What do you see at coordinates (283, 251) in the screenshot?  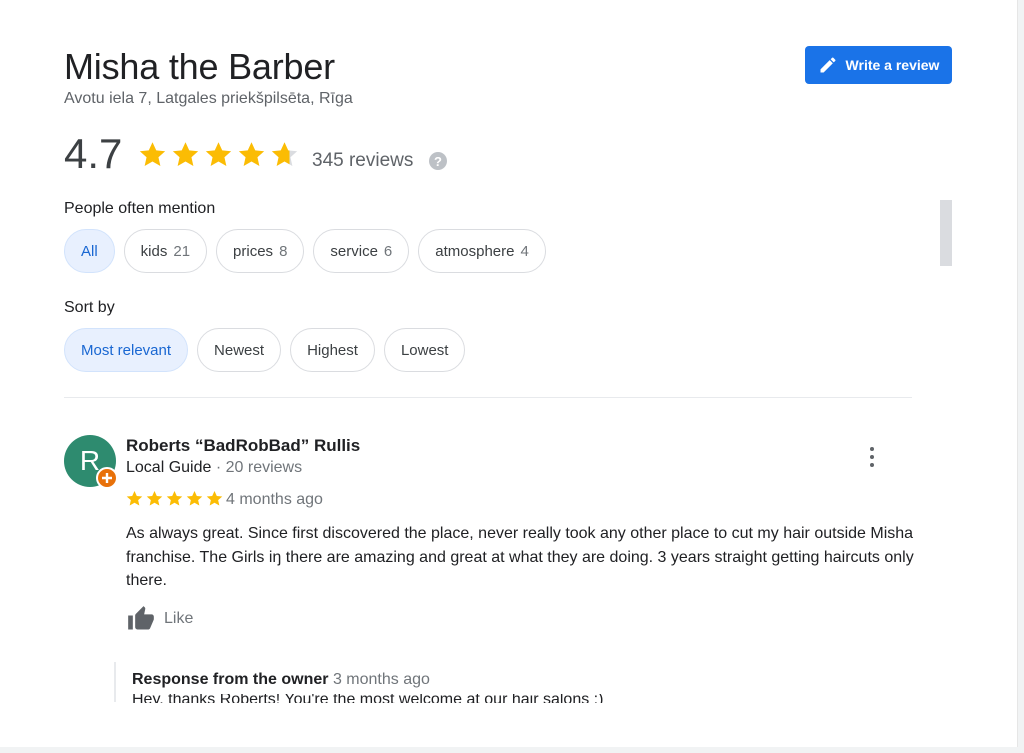 I see `chip-count: 8` at bounding box center [283, 251].